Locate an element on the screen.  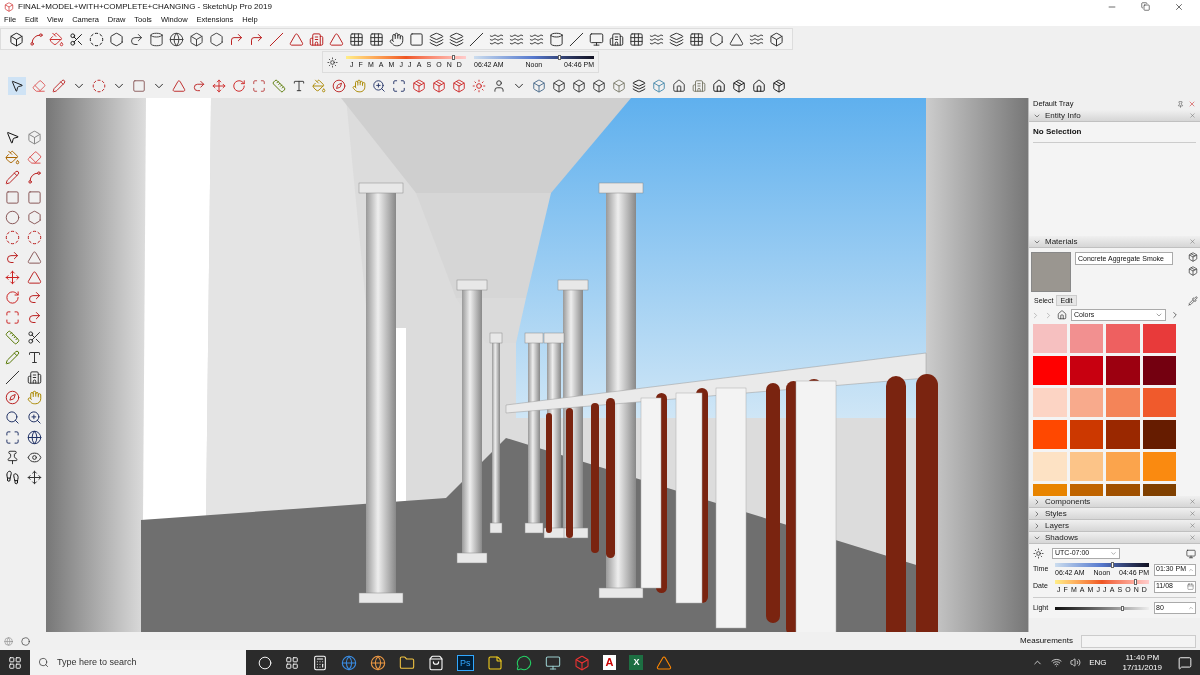
clock-time: 11:40 PM is located at coordinates (1142, 657).